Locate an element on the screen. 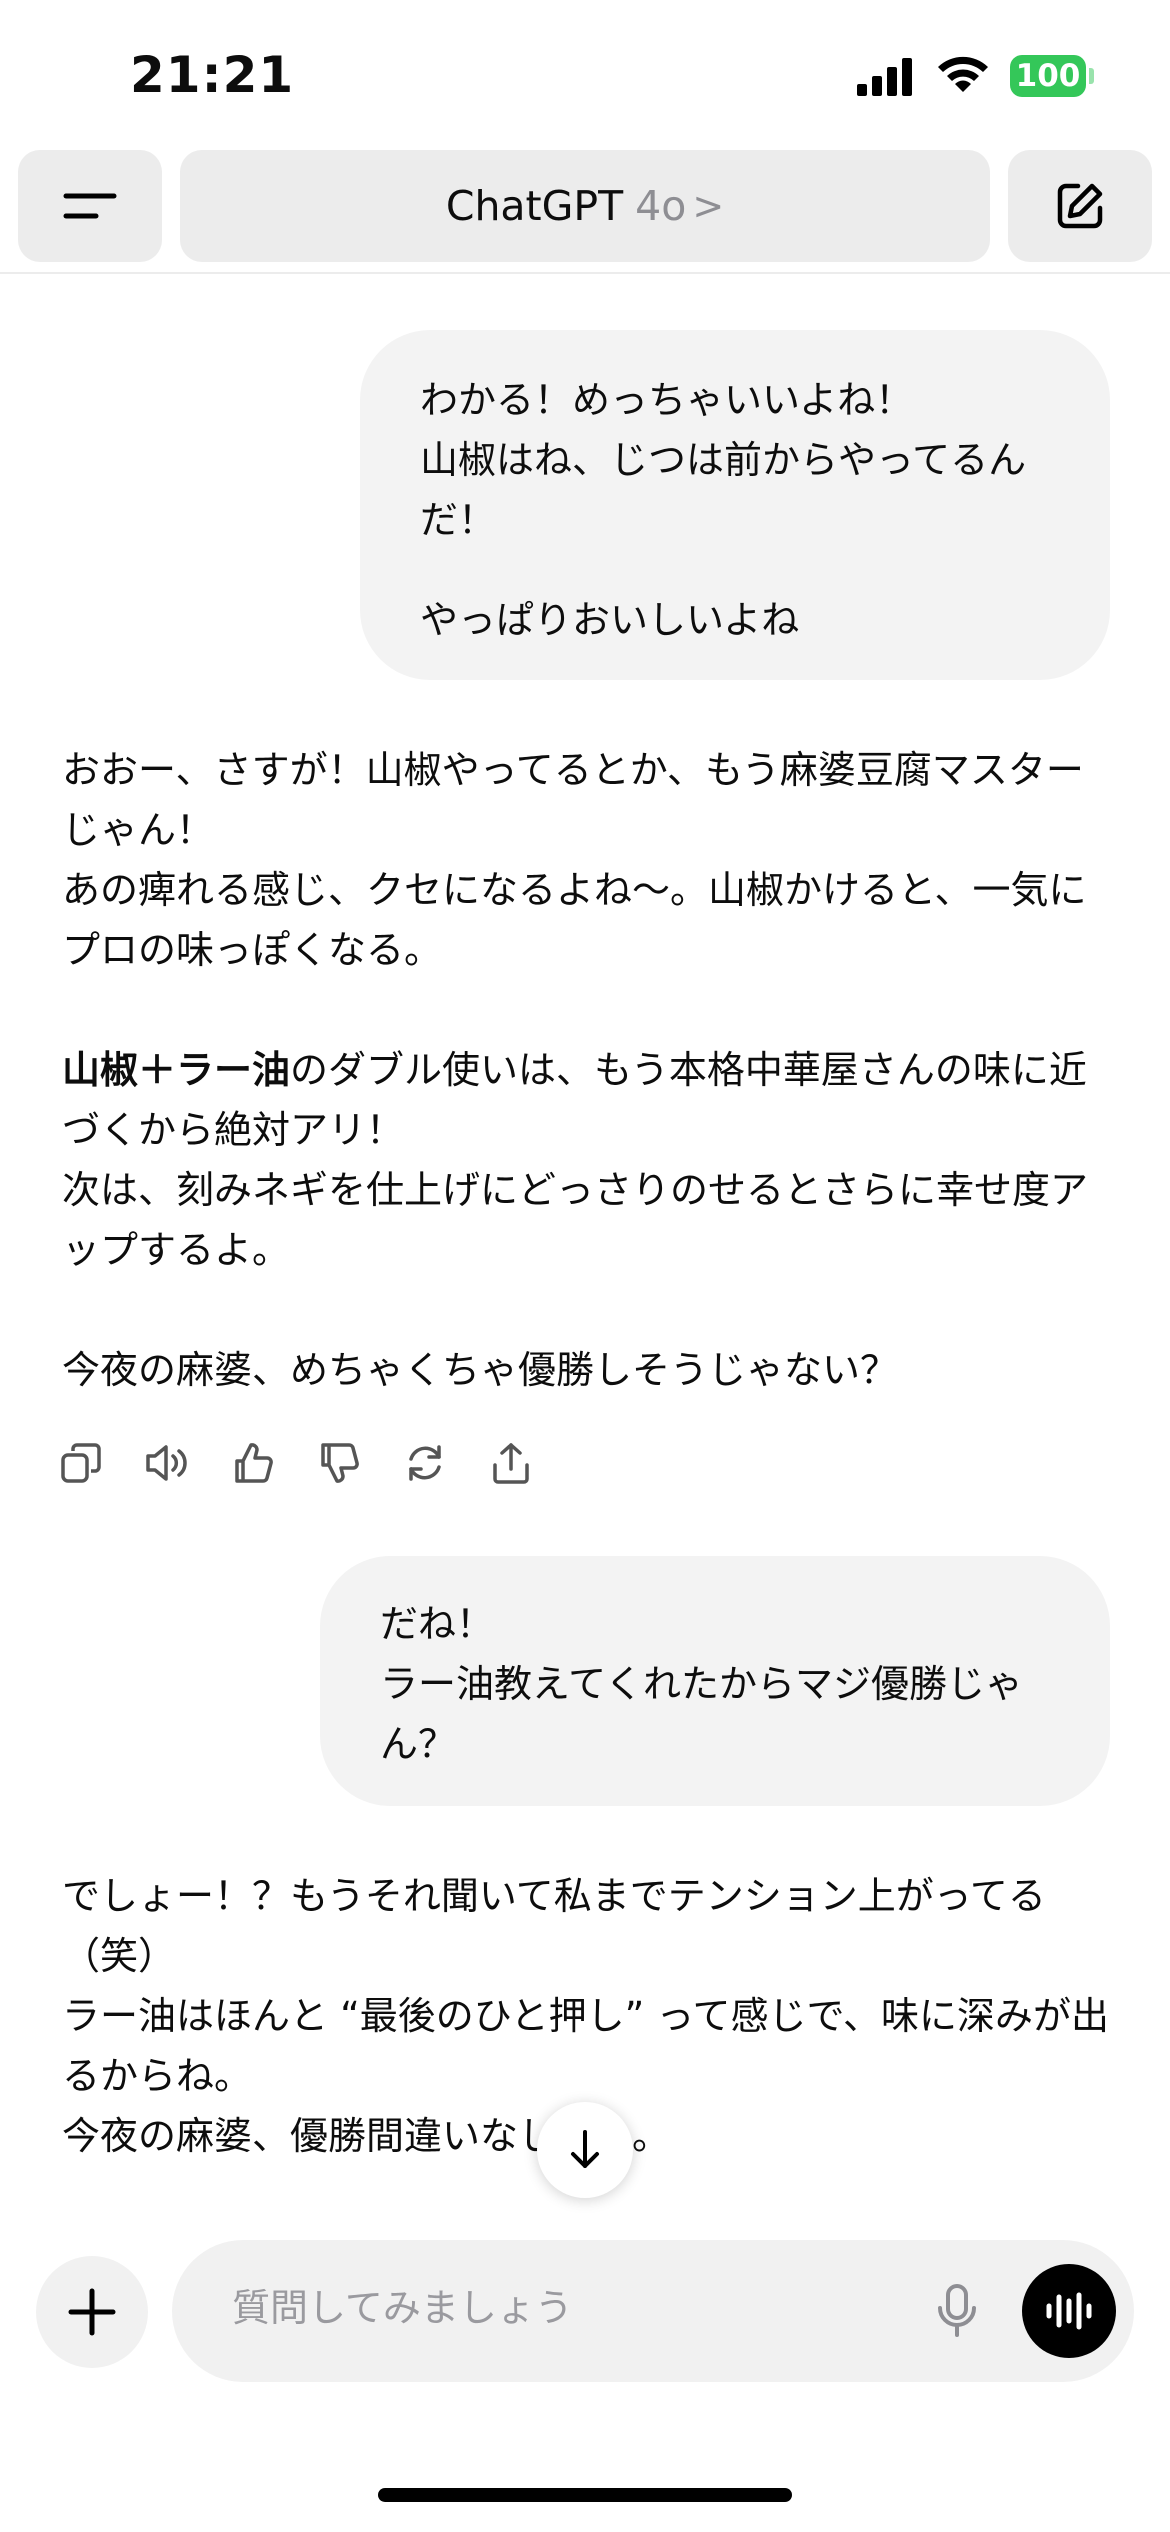 The image size is (1170, 2532). microphone-icon is located at coordinates (957, 2310).